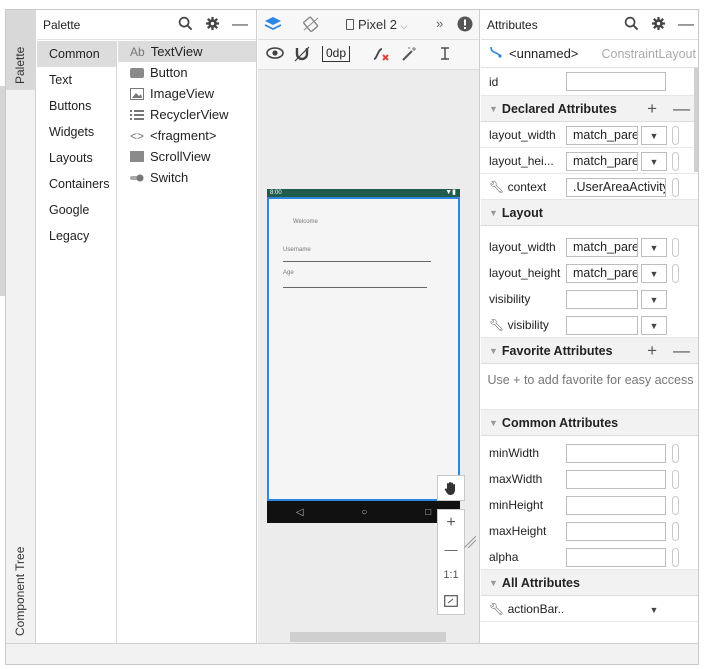 The width and height of the screenshot is (704, 669). What do you see at coordinates (696, 120) in the screenshot?
I see `attributes-scrollbar` at bounding box center [696, 120].